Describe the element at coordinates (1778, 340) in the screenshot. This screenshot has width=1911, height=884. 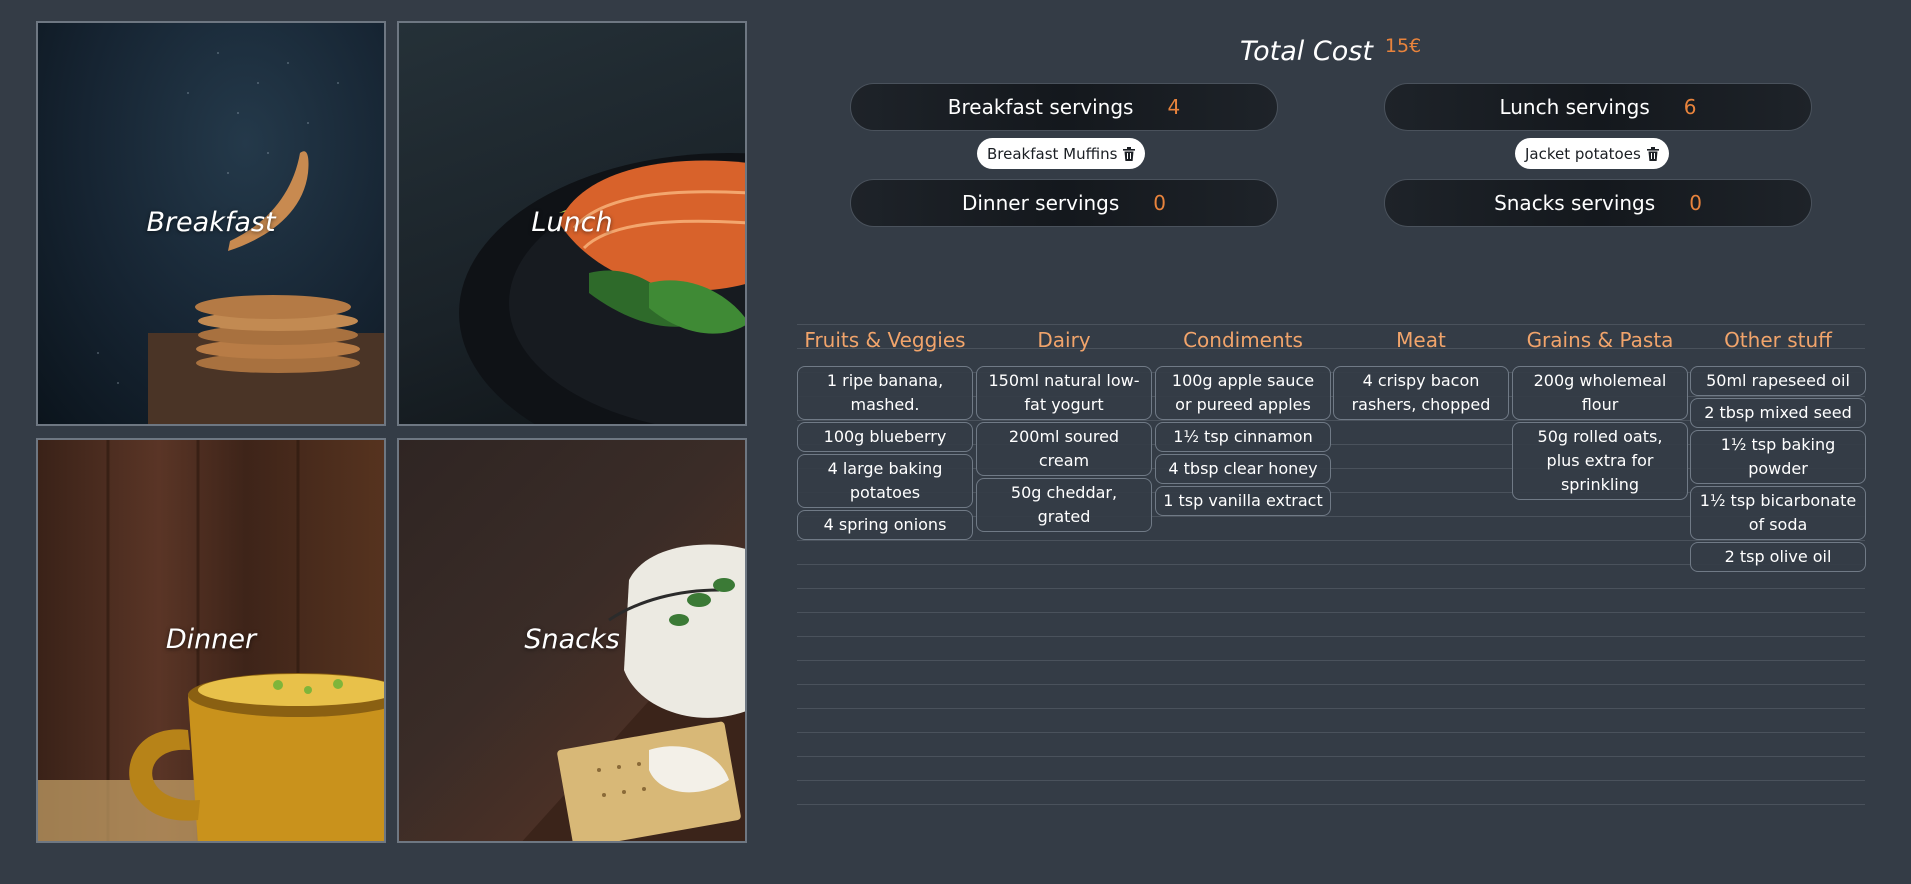
I see `column-header: Other stuff` at that location.